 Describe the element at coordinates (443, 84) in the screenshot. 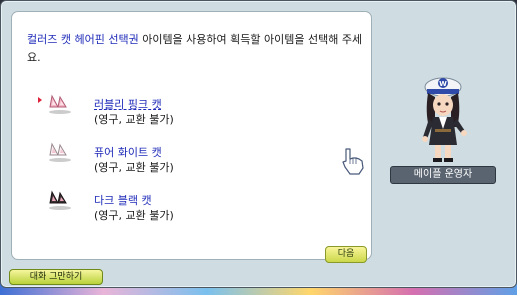

I see `svg-text: W` at that location.